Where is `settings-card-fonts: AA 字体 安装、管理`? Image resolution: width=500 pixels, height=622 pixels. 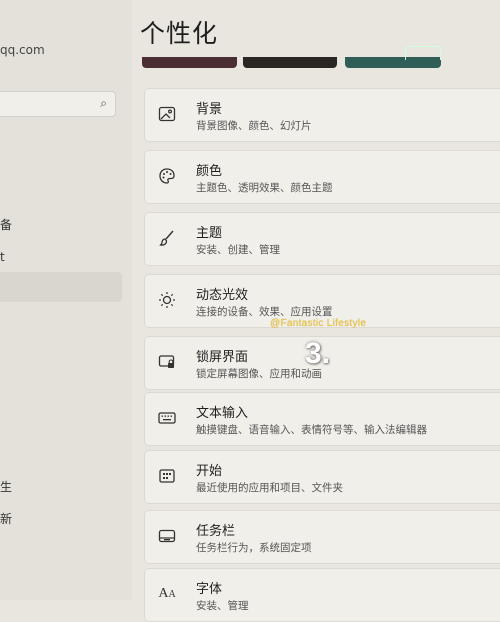
settings-card-fonts: AA 字体 安装、管理 is located at coordinates (322, 595).